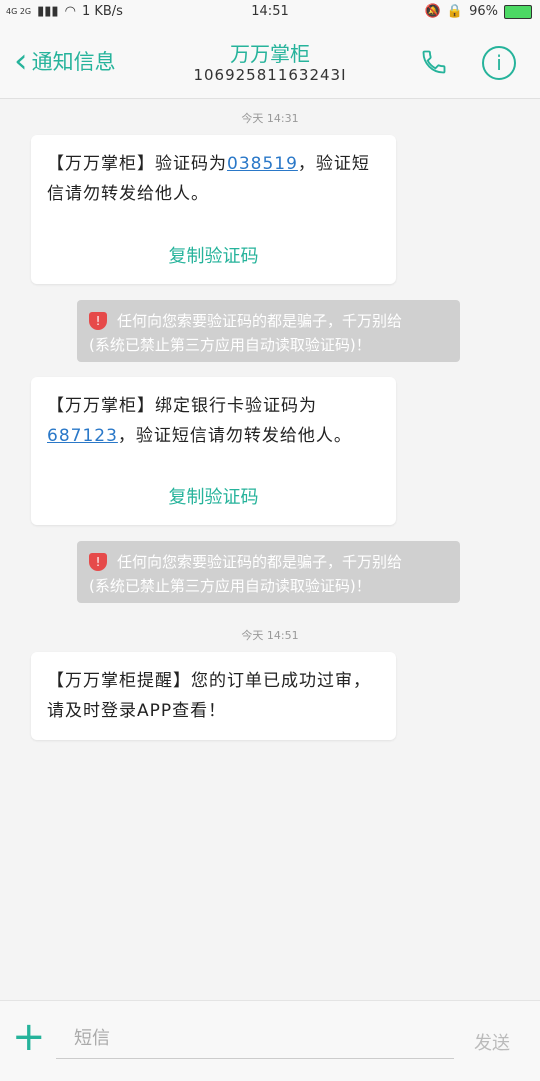 This screenshot has height=1081, width=540. Describe the element at coordinates (432, 11) in the screenshot. I see `mute-icon: 🔕` at that location.